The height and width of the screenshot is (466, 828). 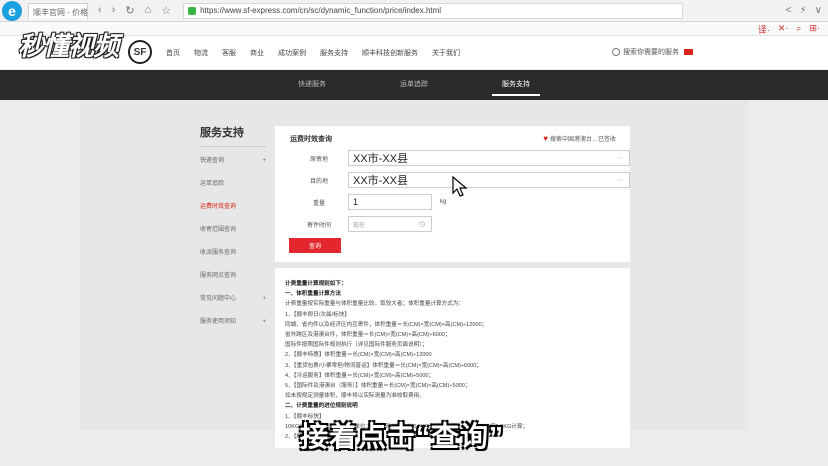 I want to click on weight-label: 重量, so click(x=318, y=203).